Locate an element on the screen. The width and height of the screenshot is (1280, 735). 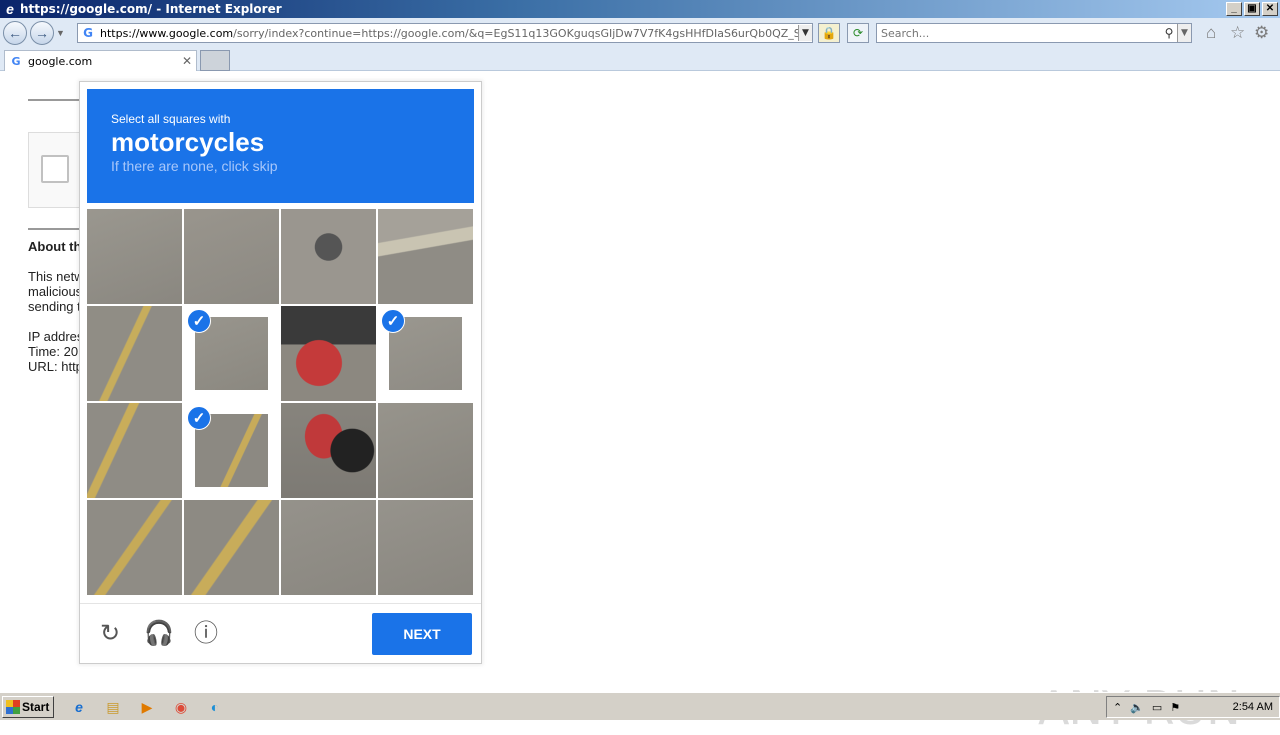
search-input is located at coordinates (1019, 33).